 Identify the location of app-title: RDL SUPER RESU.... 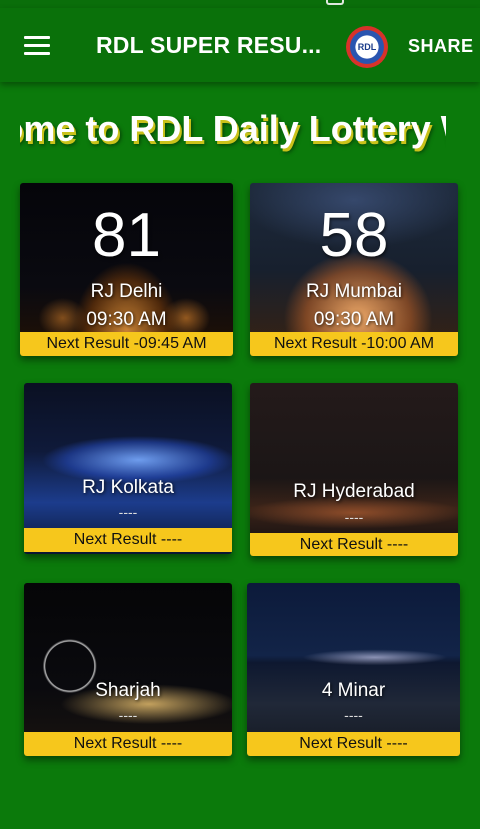
(209, 45).